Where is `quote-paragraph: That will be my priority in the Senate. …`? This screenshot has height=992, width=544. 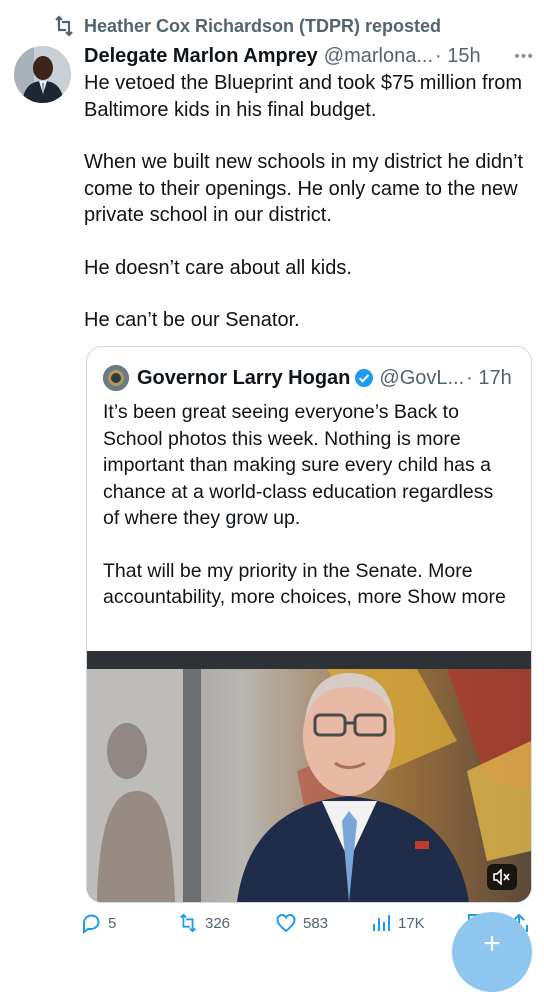 quote-paragraph: That will be my priority in the Senate. … is located at coordinates (304, 584).